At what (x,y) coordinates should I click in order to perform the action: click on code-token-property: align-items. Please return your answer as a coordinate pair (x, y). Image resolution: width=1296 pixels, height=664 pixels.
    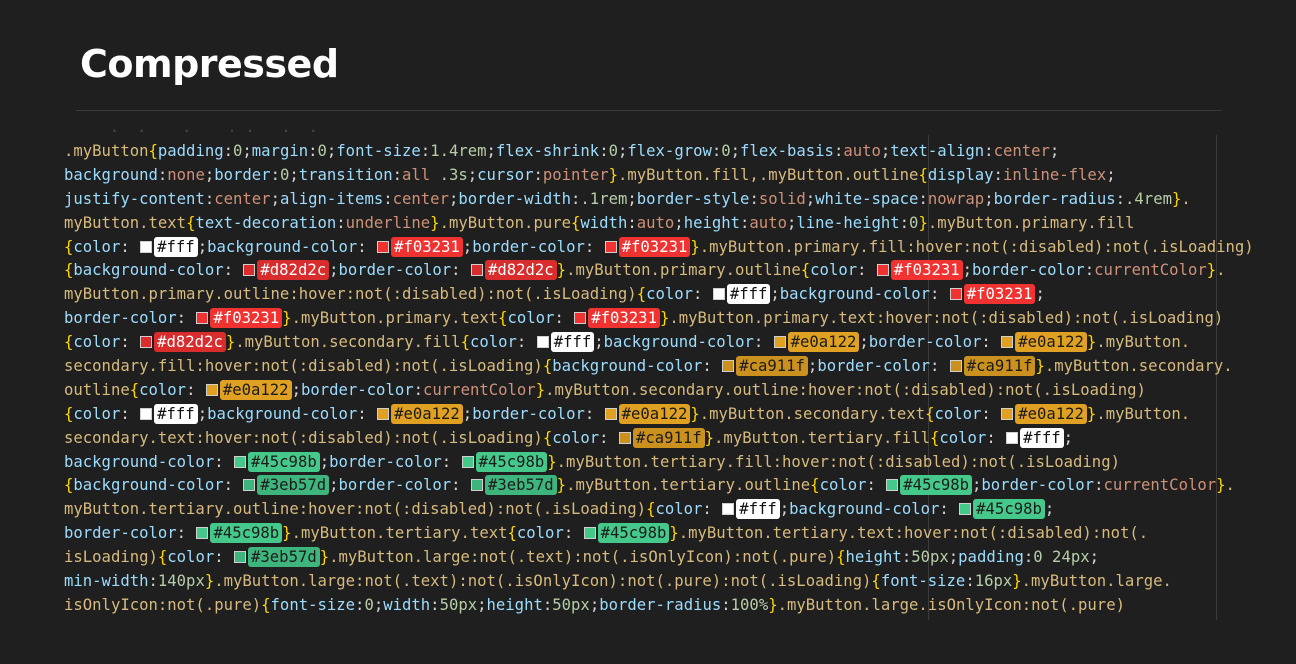
    Looking at the image, I should click on (331, 198).